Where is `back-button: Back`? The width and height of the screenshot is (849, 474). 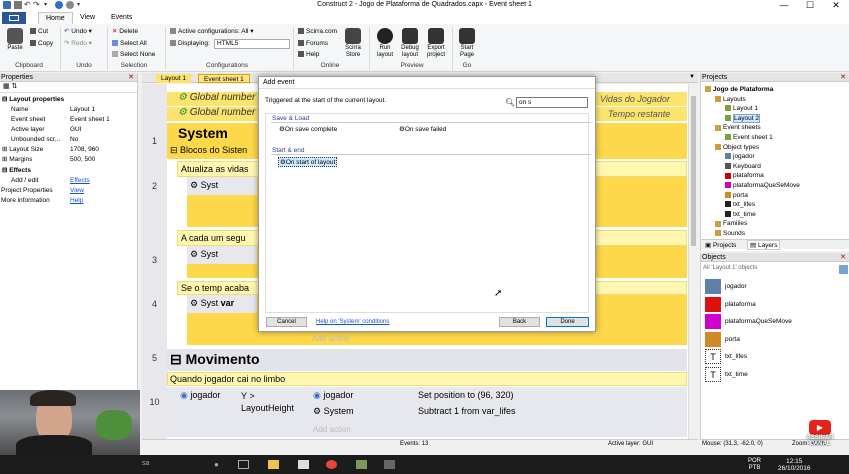 back-button: Back is located at coordinates (519, 322).